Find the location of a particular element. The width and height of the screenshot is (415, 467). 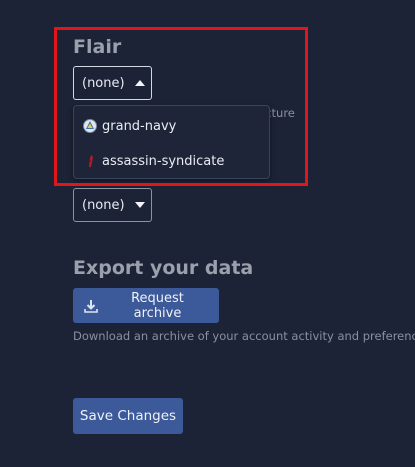

flair-option-grand-navy: grand-navy is located at coordinates (129, 126).